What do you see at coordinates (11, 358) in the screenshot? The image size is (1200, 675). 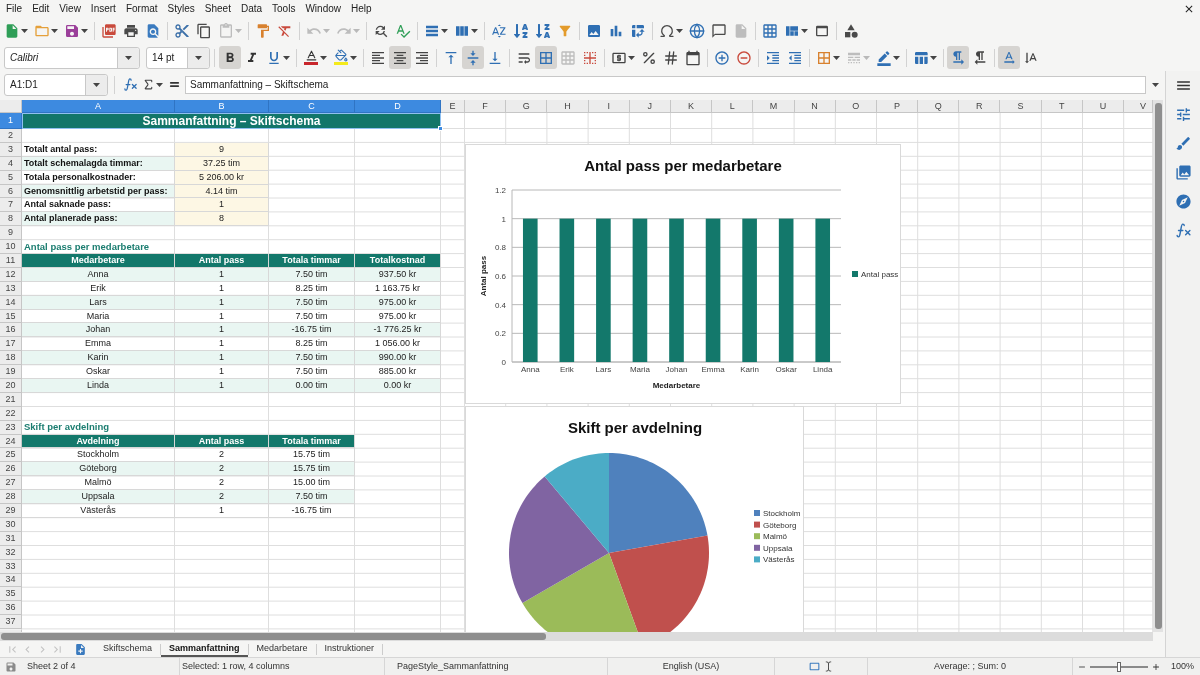 I see `row-header: 18` at bounding box center [11, 358].